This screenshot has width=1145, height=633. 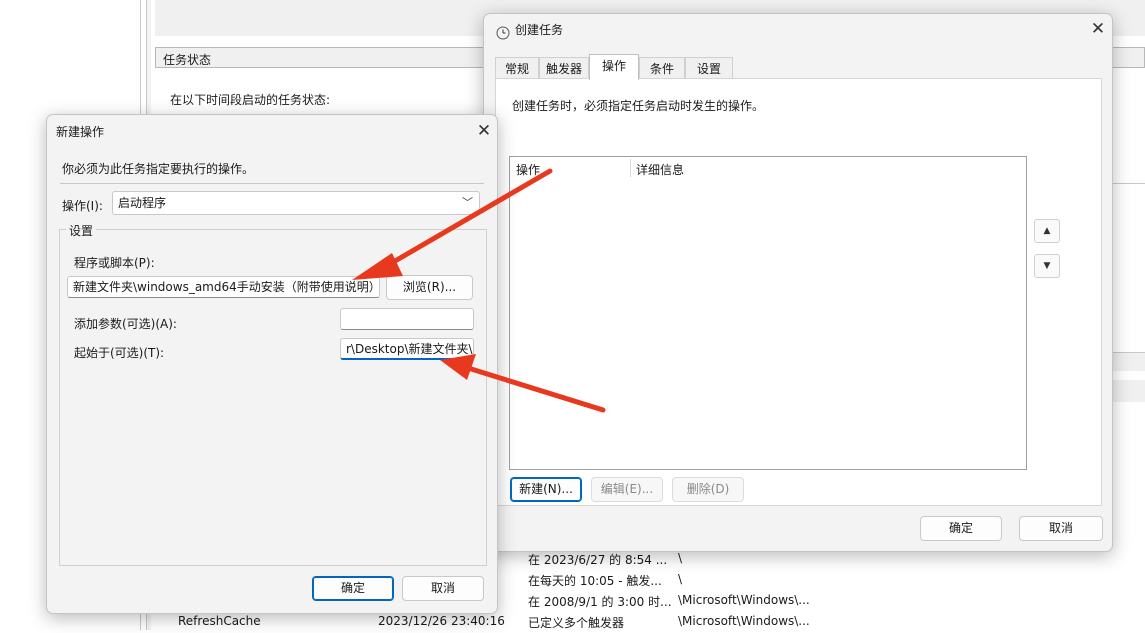 I want to click on move-down-button: ▼, so click(x=1047, y=266).